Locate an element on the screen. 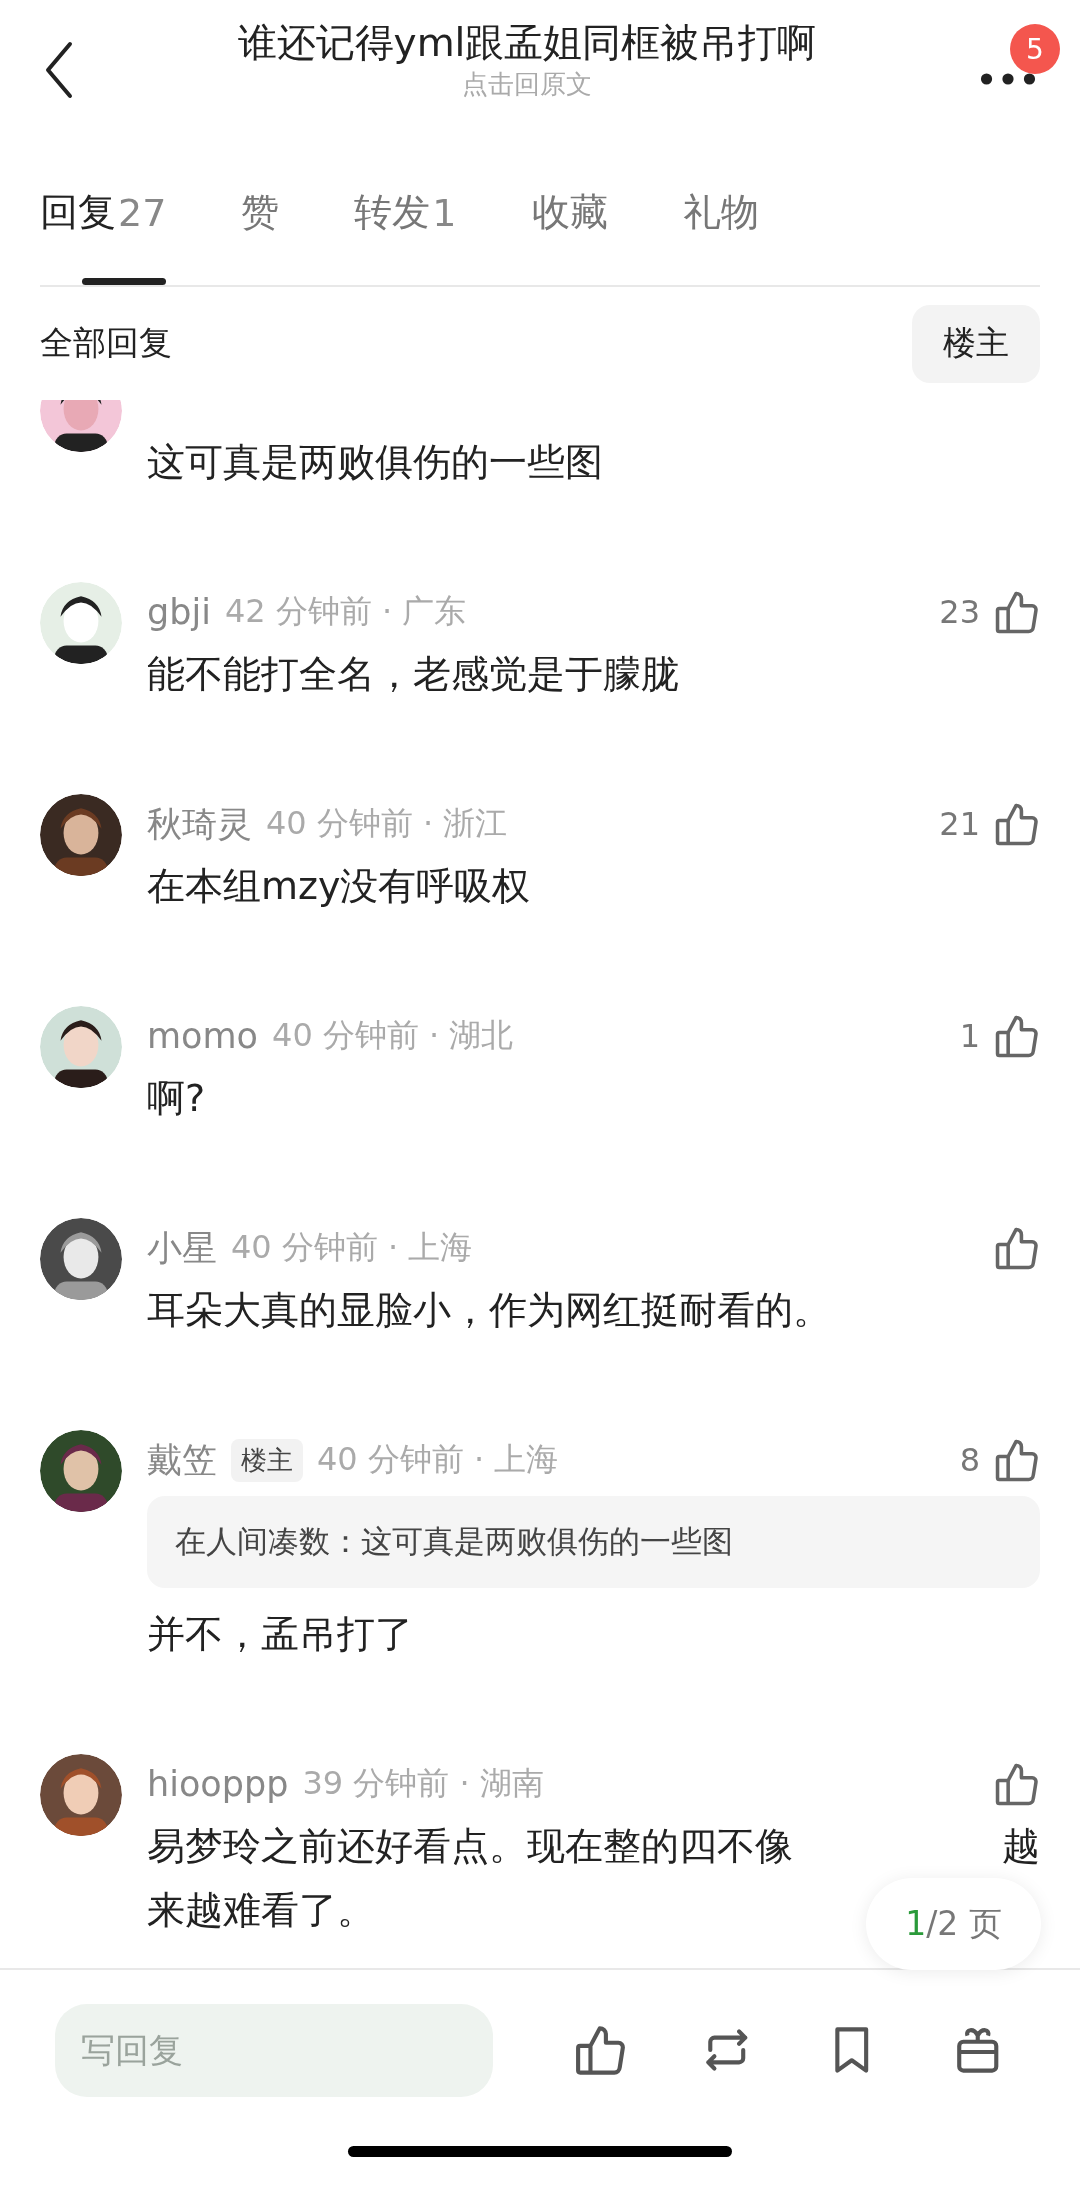 The height and width of the screenshot is (2199, 1080). tab: 赞 is located at coordinates (298, 212).